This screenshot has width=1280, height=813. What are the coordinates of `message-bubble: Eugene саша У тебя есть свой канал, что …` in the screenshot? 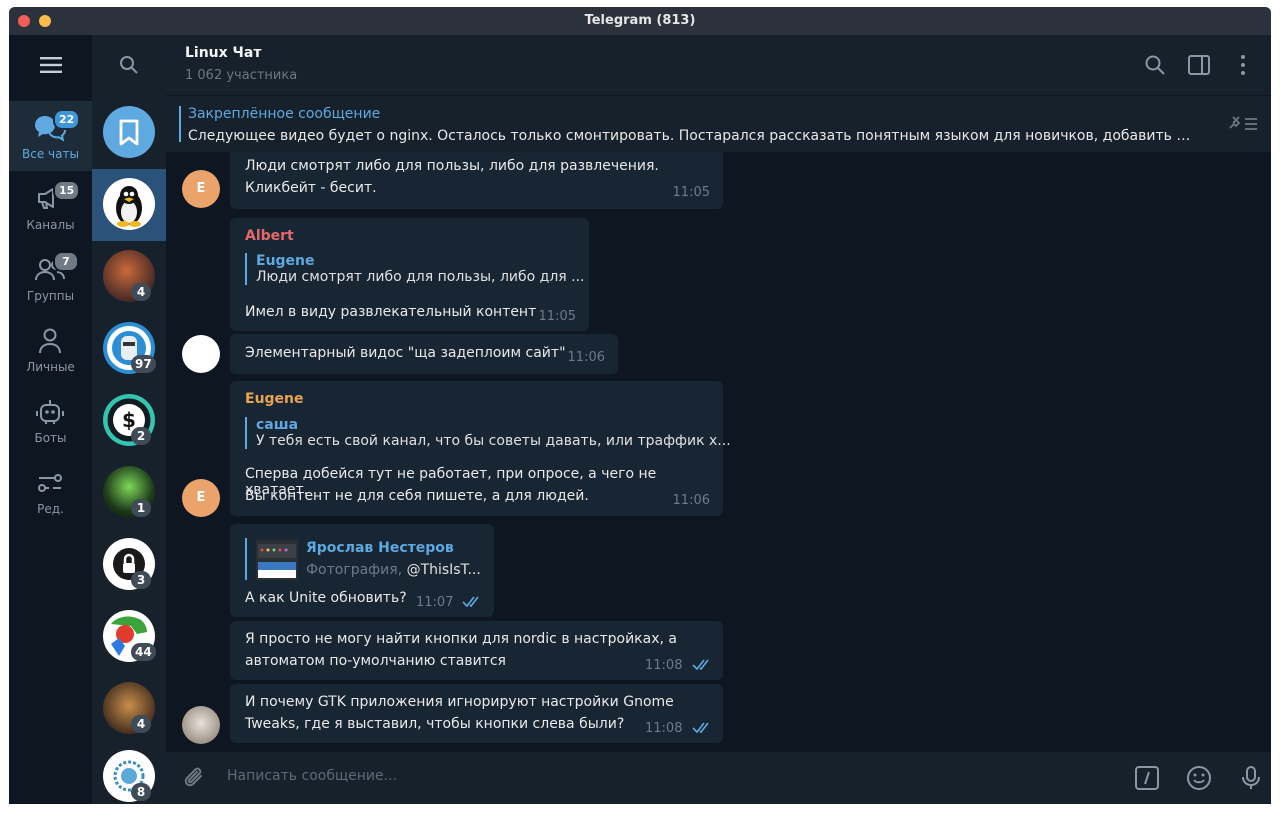 It's located at (480, 448).